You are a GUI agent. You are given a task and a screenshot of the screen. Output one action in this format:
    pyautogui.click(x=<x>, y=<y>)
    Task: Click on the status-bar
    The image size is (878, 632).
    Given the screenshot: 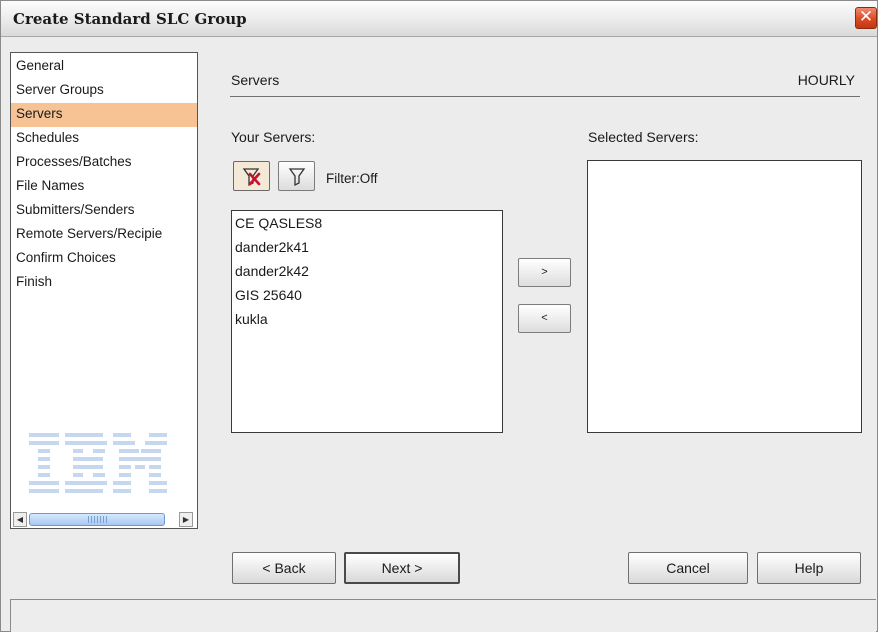 What is the action you would take?
    pyautogui.click(x=443, y=615)
    